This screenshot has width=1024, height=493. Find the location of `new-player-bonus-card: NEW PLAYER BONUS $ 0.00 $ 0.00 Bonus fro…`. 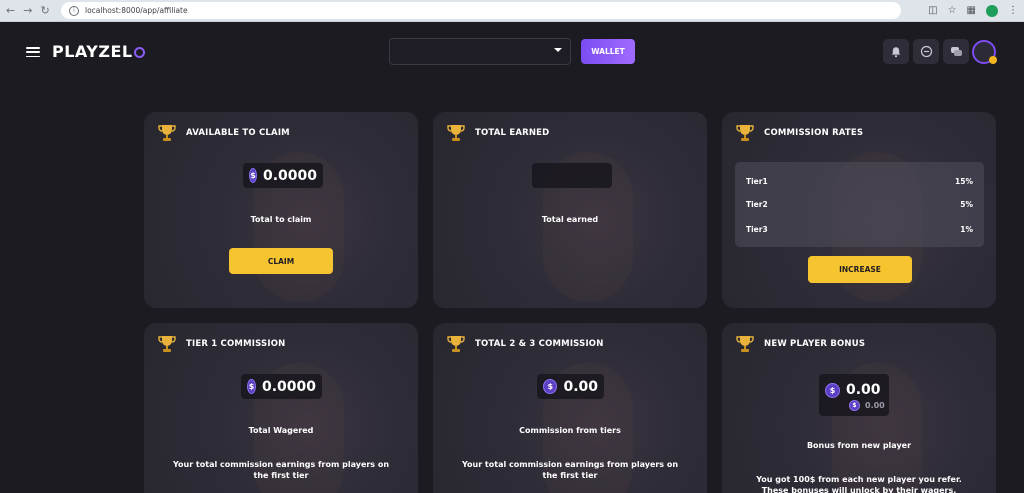

new-player-bonus-card: NEW PLAYER BONUS $ 0.00 $ 0.00 Bonus fro… is located at coordinates (859, 408).